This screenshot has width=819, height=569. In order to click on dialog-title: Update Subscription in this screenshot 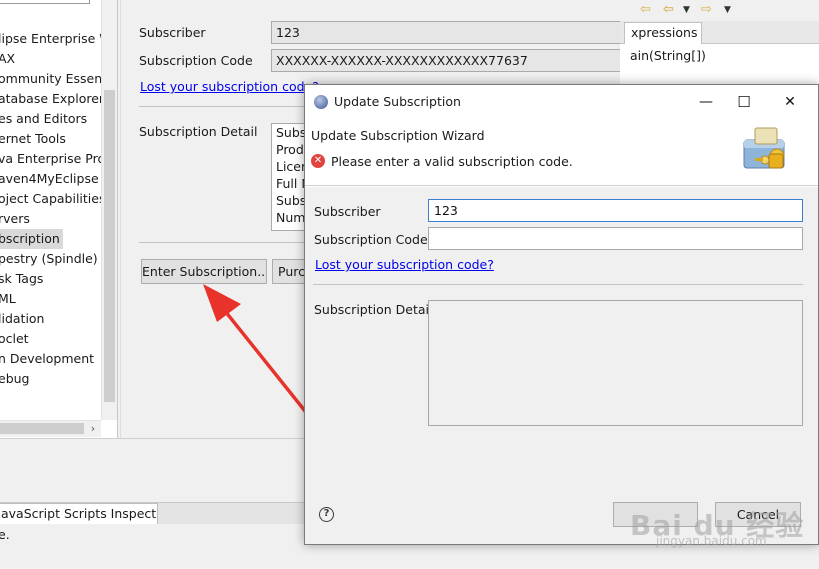, I will do `click(397, 101)`.